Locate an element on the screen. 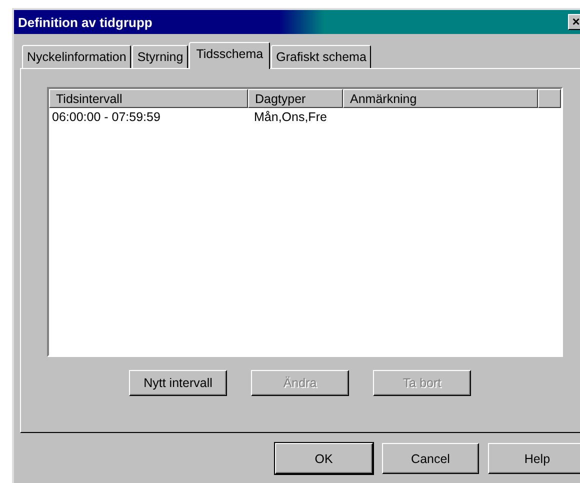 This screenshot has height=483, width=580. close-button: × is located at coordinates (574, 22).